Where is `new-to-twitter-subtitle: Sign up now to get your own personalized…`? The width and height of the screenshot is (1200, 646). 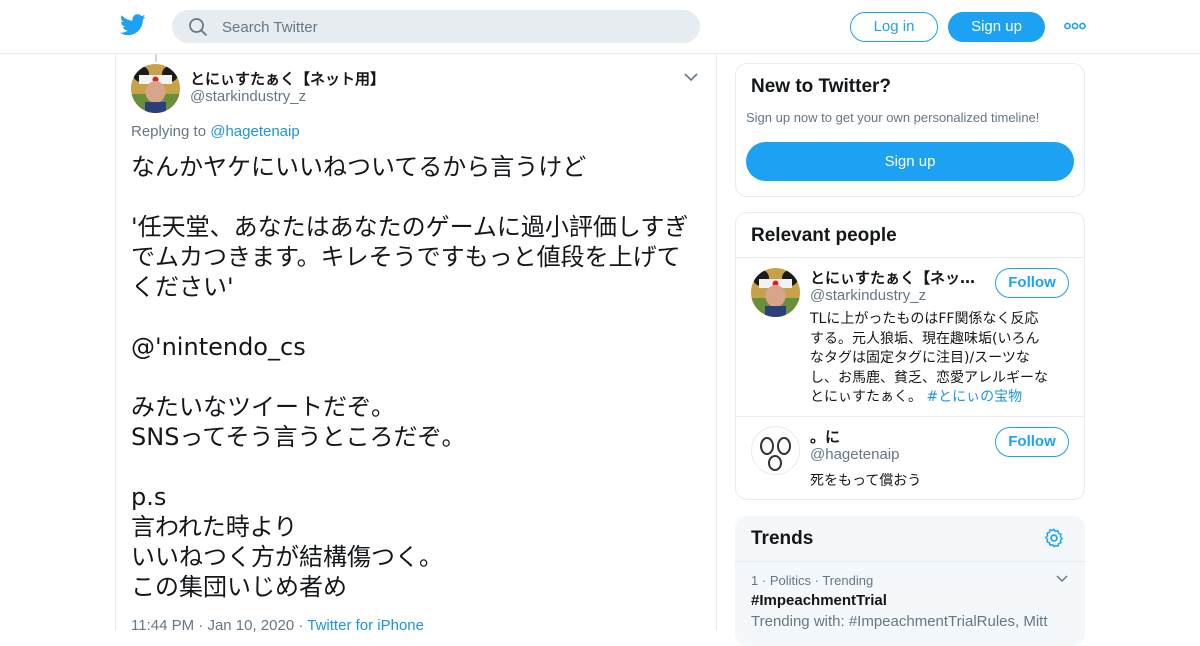 new-to-twitter-subtitle: Sign up now to get your own personalized… is located at coordinates (893, 117).